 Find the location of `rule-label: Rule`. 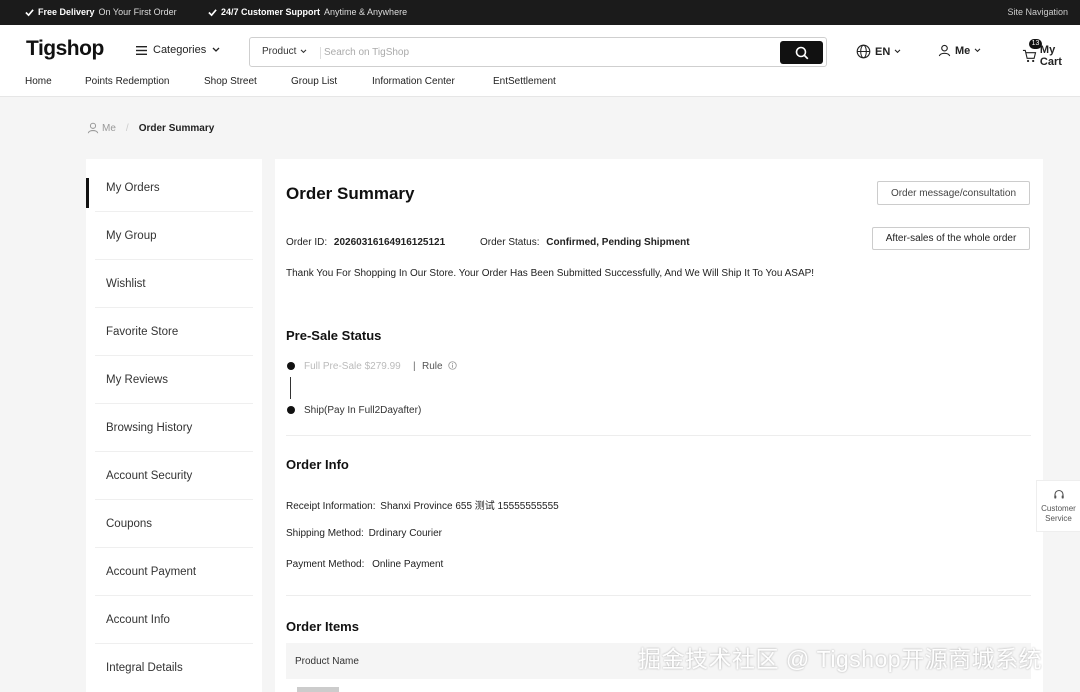

rule-label: Rule is located at coordinates (432, 366).